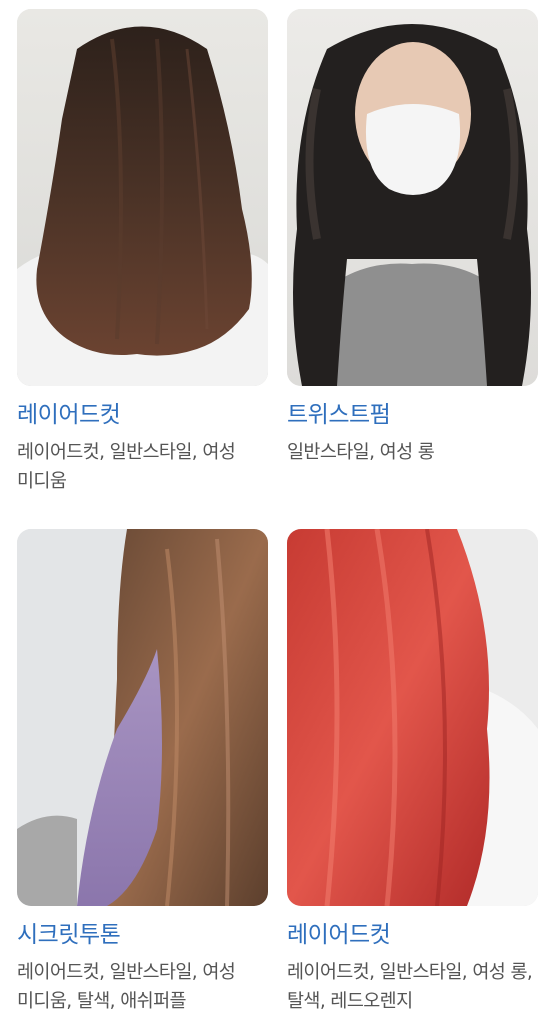 The height and width of the screenshot is (1024, 550). What do you see at coordinates (142, 935) in the screenshot?
I see `hairstyle-title: 시크릿투톤` at bounding box center [142, 935].